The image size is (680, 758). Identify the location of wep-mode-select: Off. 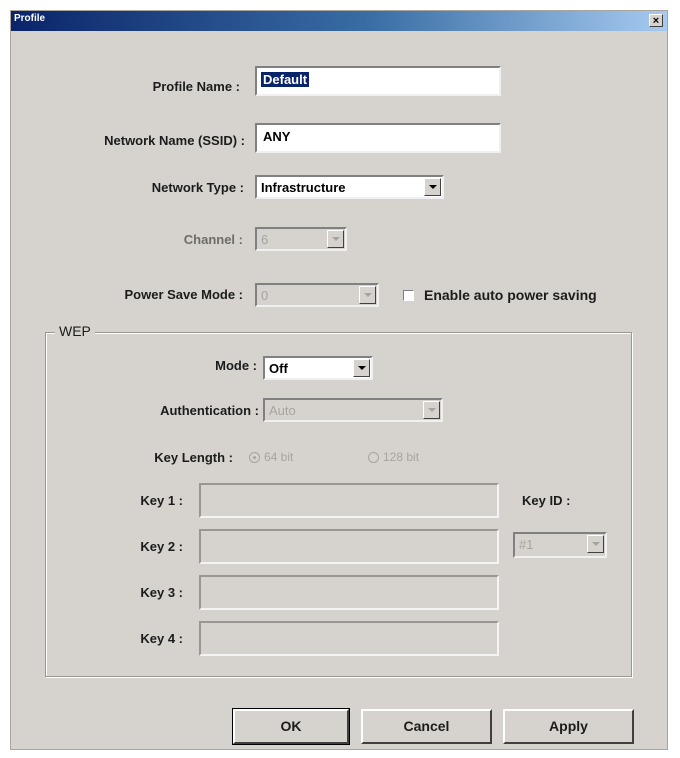
(318, 368).